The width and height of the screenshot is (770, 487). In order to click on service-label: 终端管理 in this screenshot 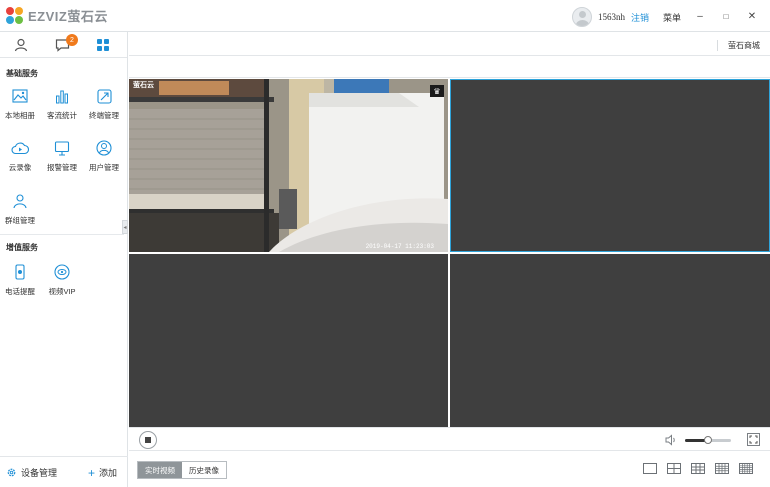, I will do `click(104, 115)`.